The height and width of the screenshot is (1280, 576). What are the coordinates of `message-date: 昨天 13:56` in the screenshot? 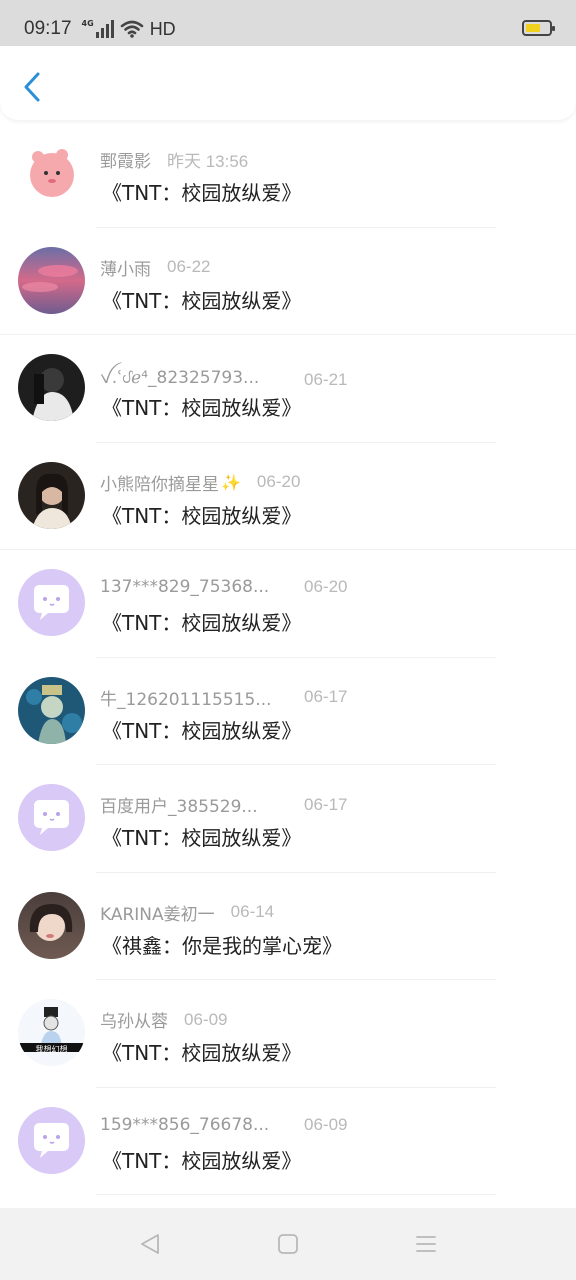 It's located at (208, 161).